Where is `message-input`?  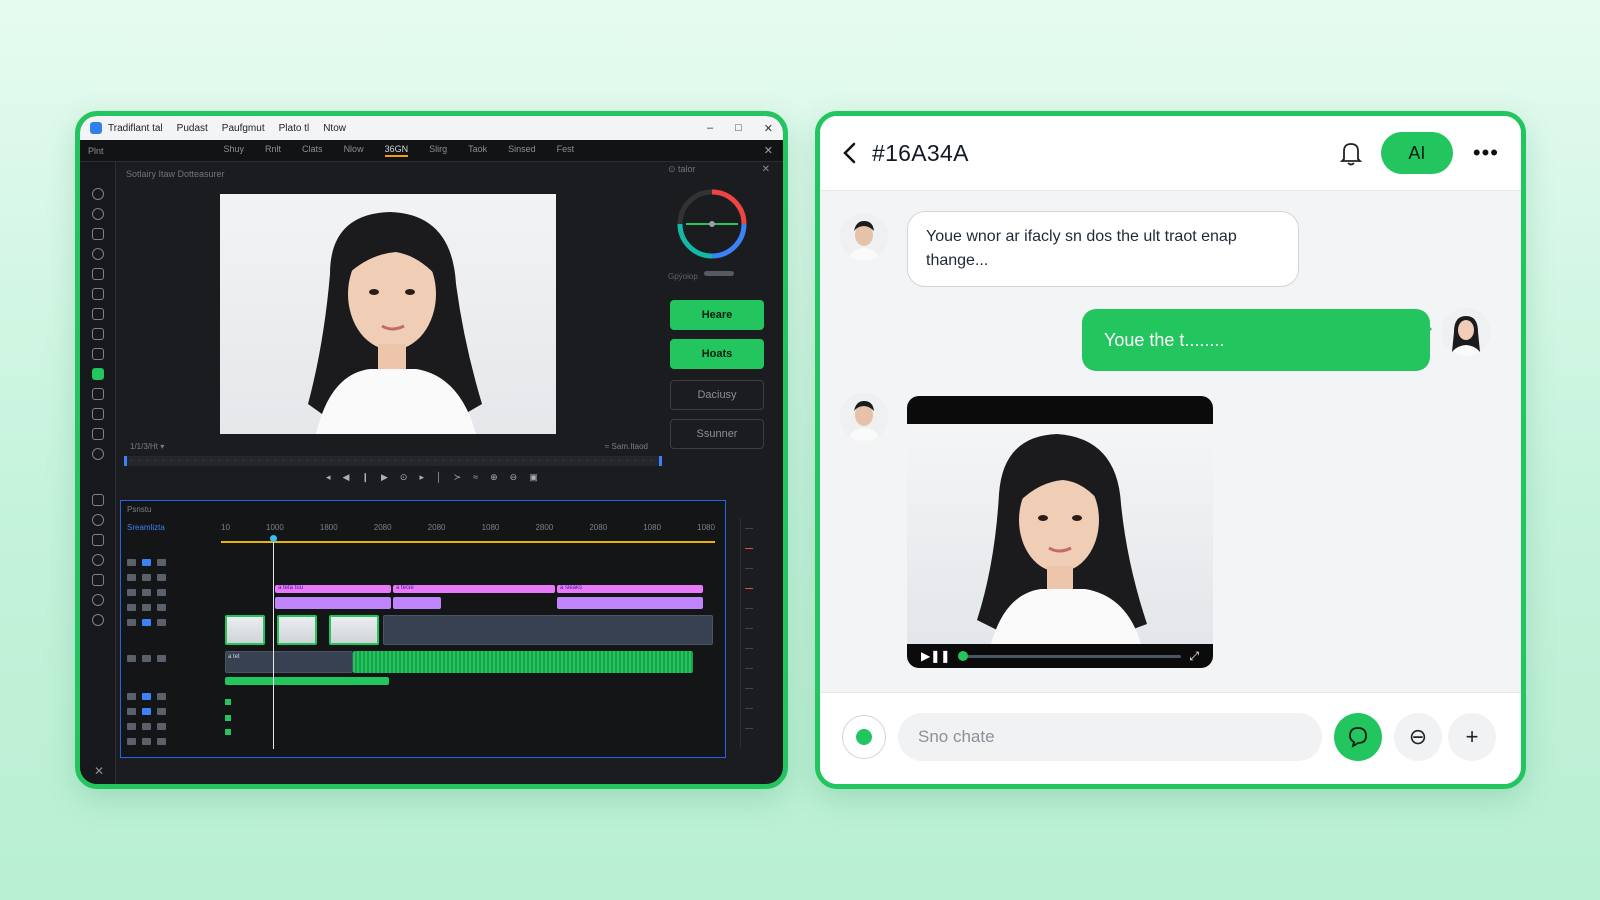 message-input is located at coordinates (1110, 737).